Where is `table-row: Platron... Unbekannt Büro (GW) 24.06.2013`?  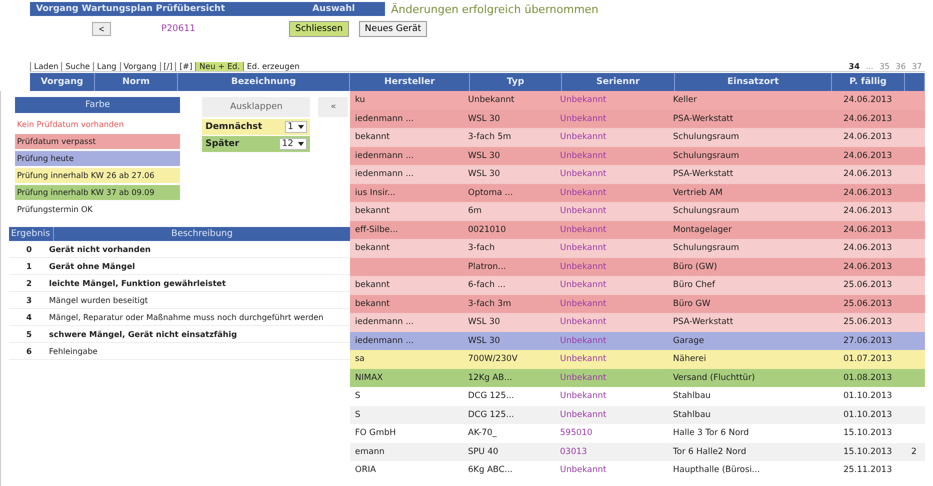 table-row: Platron... Unbekannt Büro (GW) 24.06.2013 is located at coordinates (637, 267).